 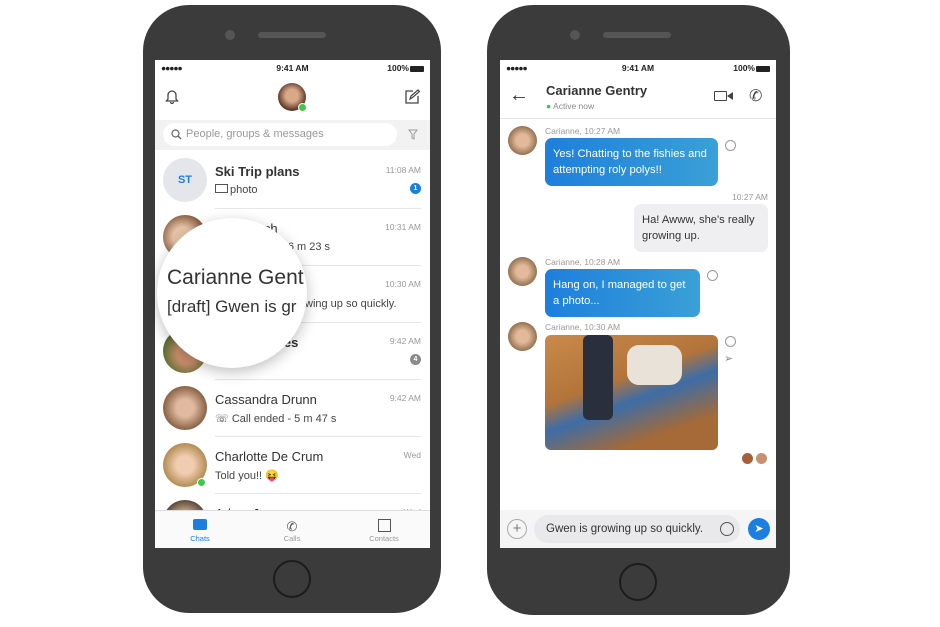 What do you see at coordinates (200, 524) in the screenshot?
I see `chats-icon` at bounding box center [200, 524].